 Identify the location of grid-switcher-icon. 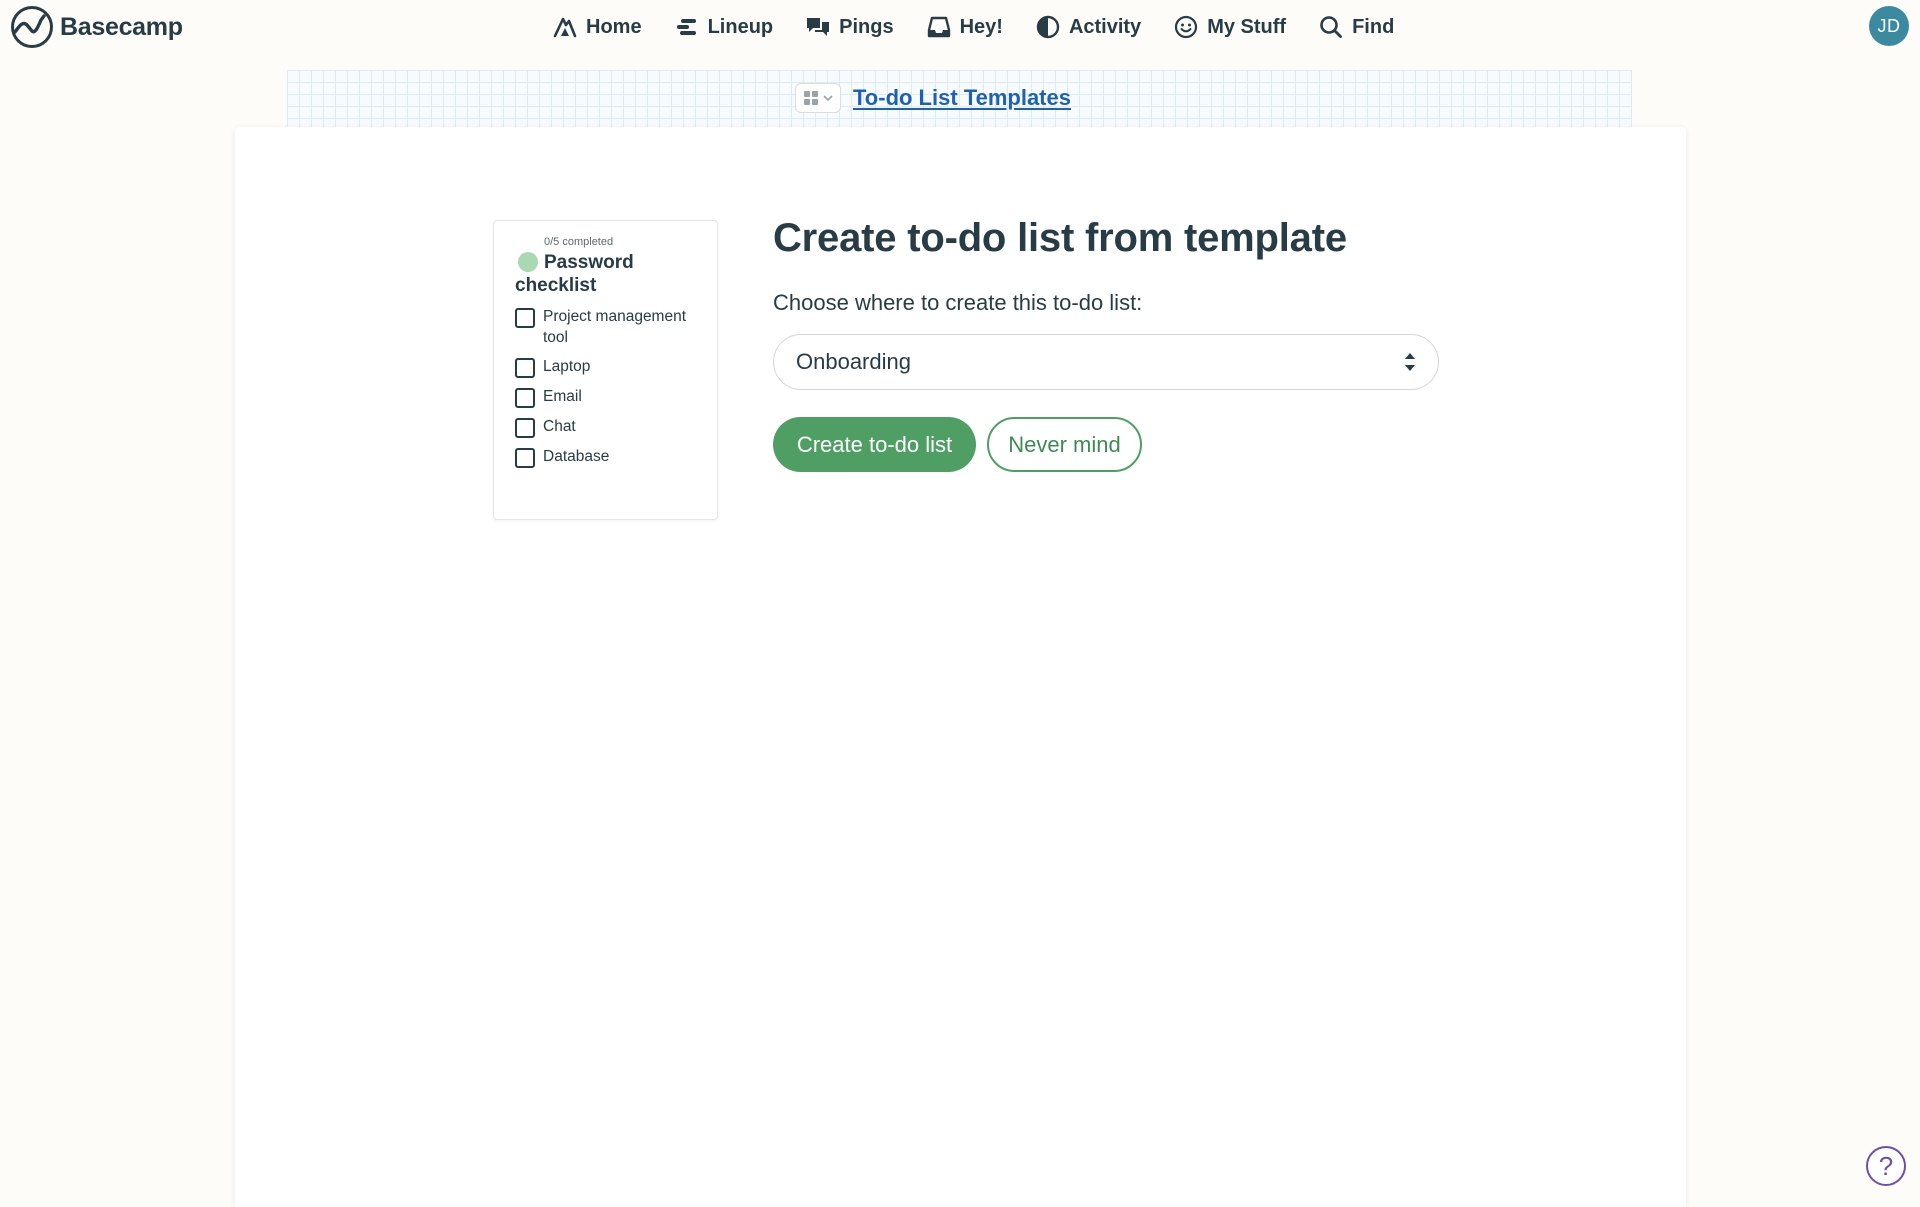
(810, 98).